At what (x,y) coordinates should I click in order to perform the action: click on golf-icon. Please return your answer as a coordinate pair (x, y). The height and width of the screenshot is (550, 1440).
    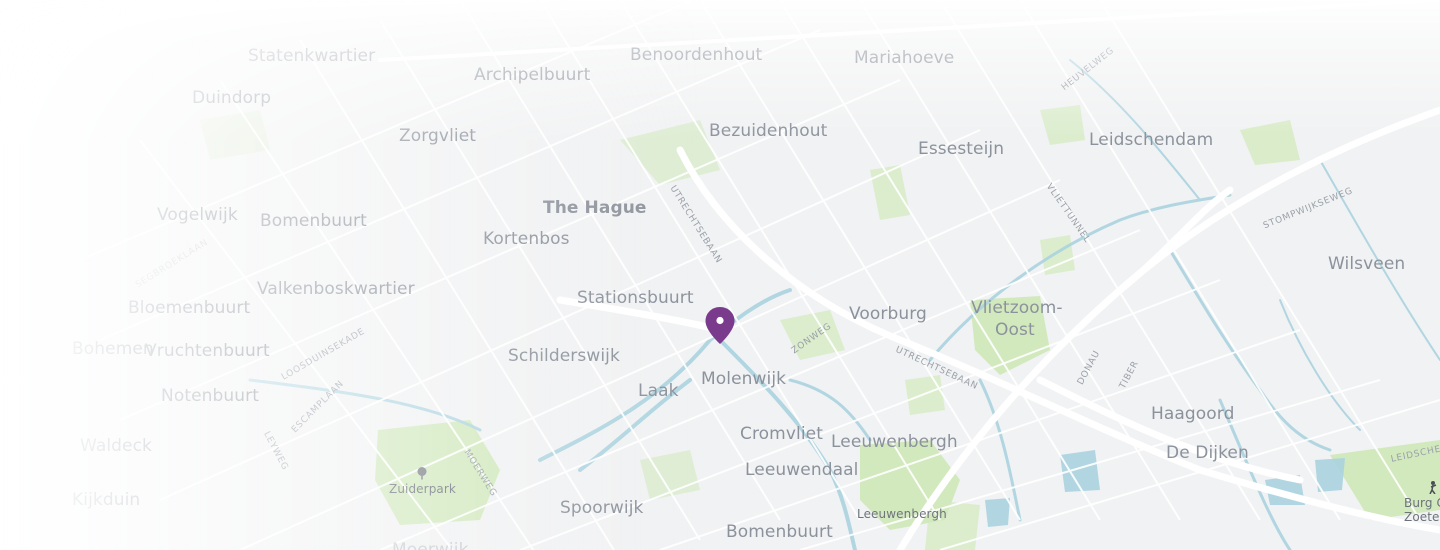
    Looking at the image, I should click on (1433, 487).